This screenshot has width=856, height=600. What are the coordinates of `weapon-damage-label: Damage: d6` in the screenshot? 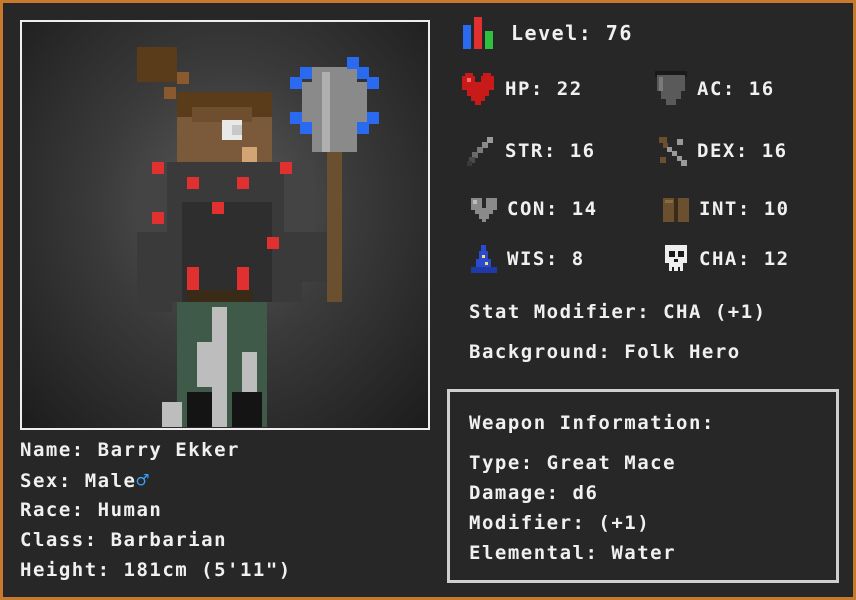 It's located at (534, 493).